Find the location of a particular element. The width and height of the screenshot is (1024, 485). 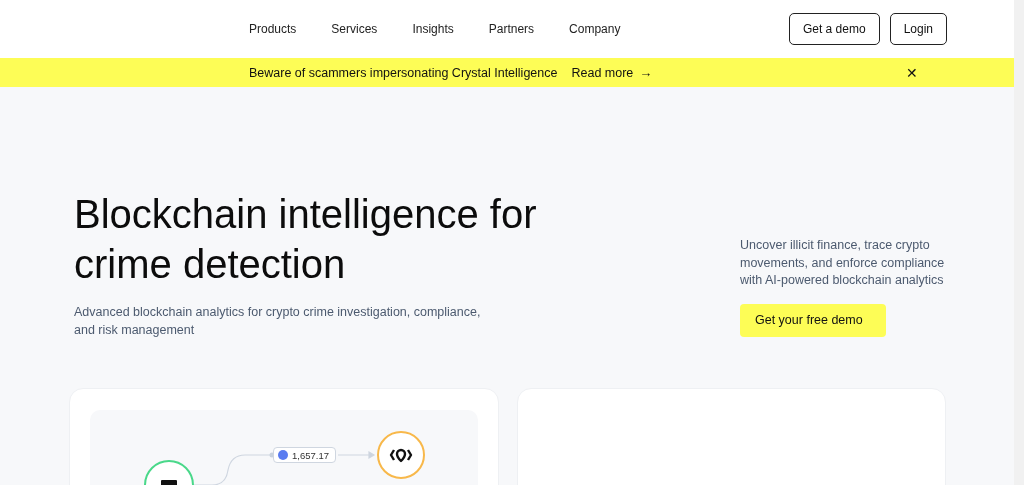

exchange-node is located at coordinates (401, 455).